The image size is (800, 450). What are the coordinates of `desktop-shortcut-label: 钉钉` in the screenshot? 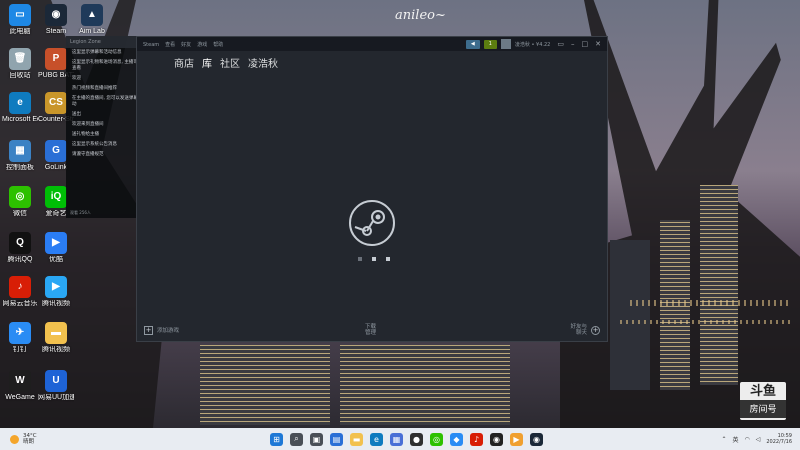 It's located at (20, 349).